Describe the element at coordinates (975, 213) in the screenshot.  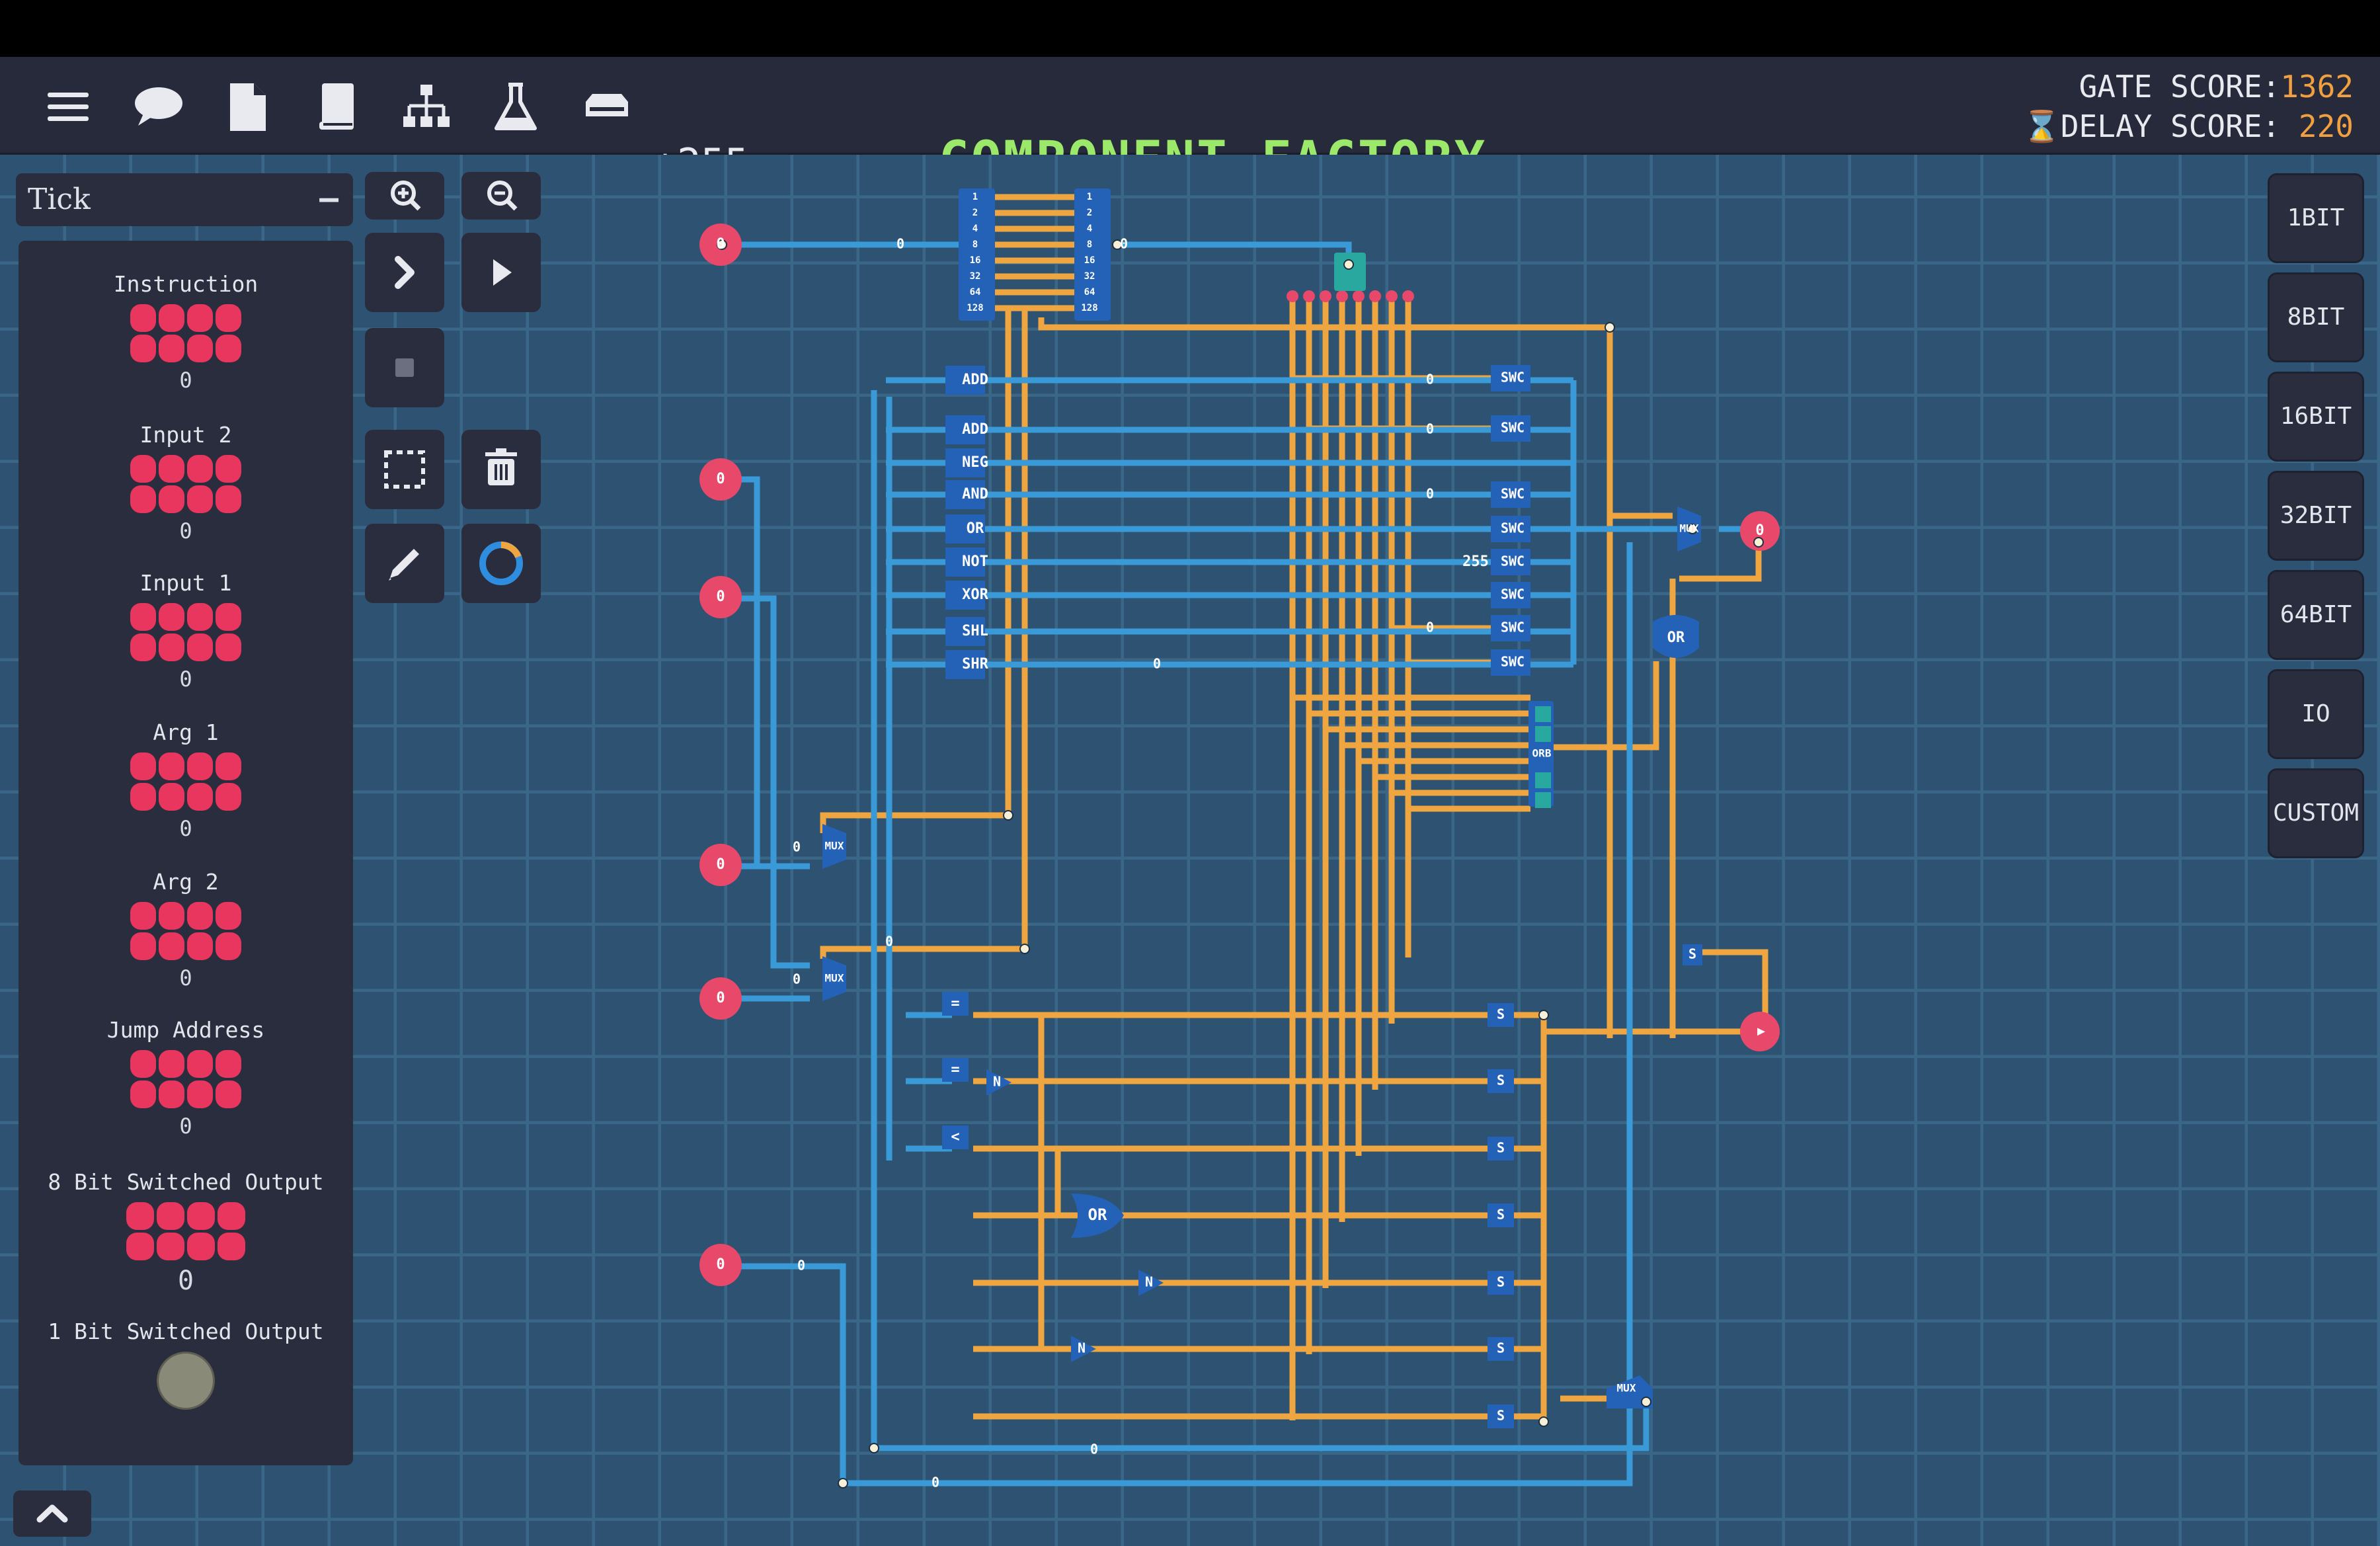
I see `bit-label: 2` at that location.